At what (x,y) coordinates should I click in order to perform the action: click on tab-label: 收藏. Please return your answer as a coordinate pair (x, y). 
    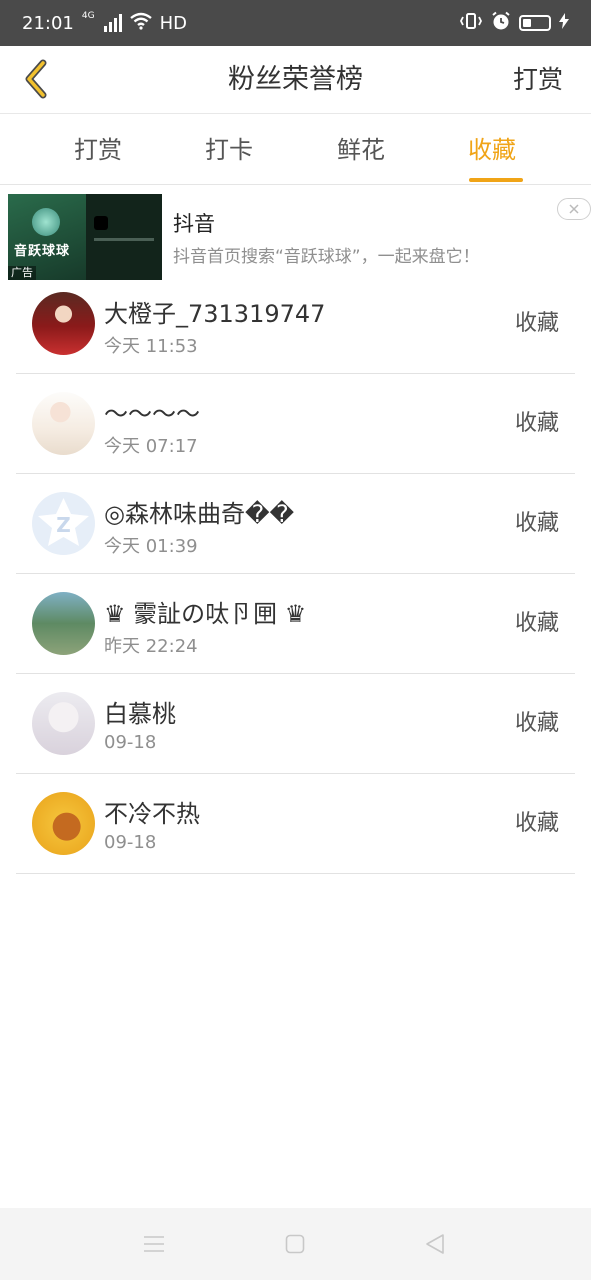
    Looking at the image, I should click on (492, 150).